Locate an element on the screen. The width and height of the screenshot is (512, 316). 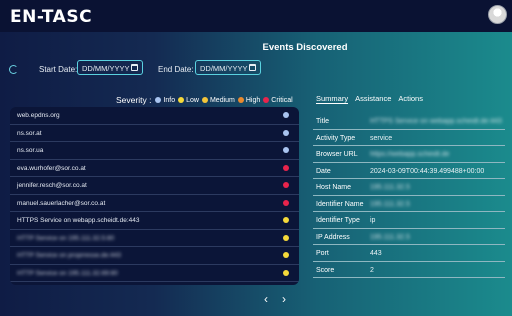
severity-legend: Severity : Info Low Medium High Critical is located at coordinates (206, 100).